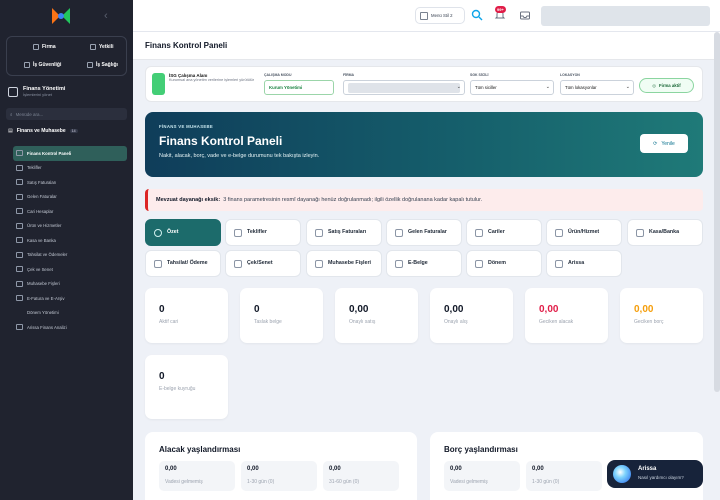 The width and height of the screenshot is (720, 500). I want to click on calendar-icon, so click(479, 263).